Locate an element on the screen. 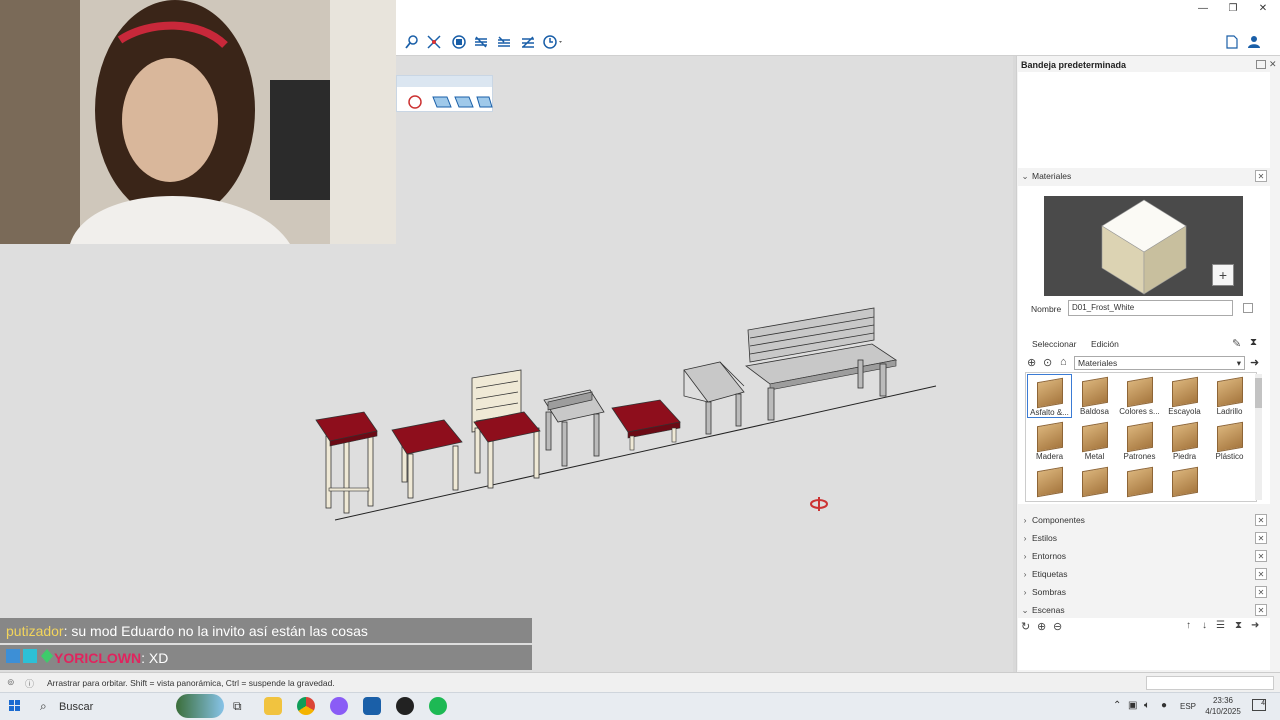  mic-icon: ● is located at coordinates (1164, 705).